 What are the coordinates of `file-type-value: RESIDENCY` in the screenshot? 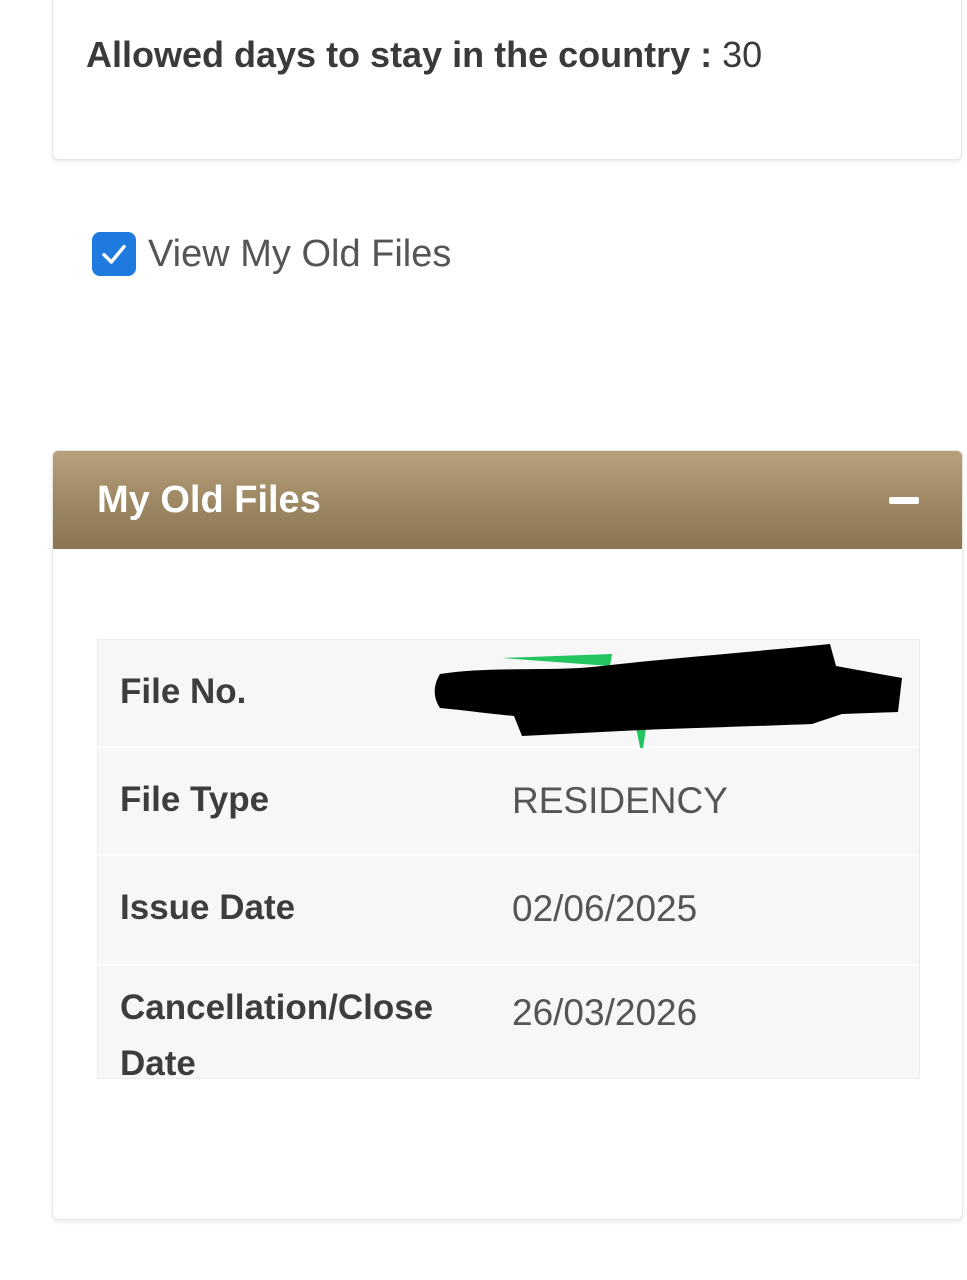 It's located at (620, 800).